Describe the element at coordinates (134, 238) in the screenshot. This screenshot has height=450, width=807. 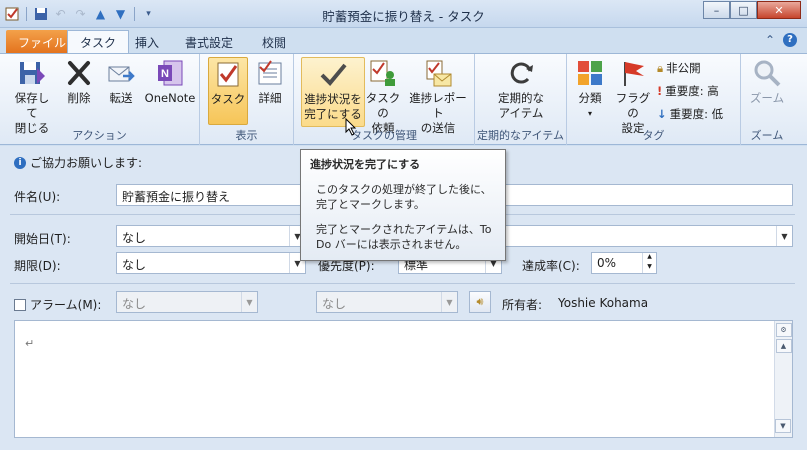
I see `start-date-value: なし` at that location.